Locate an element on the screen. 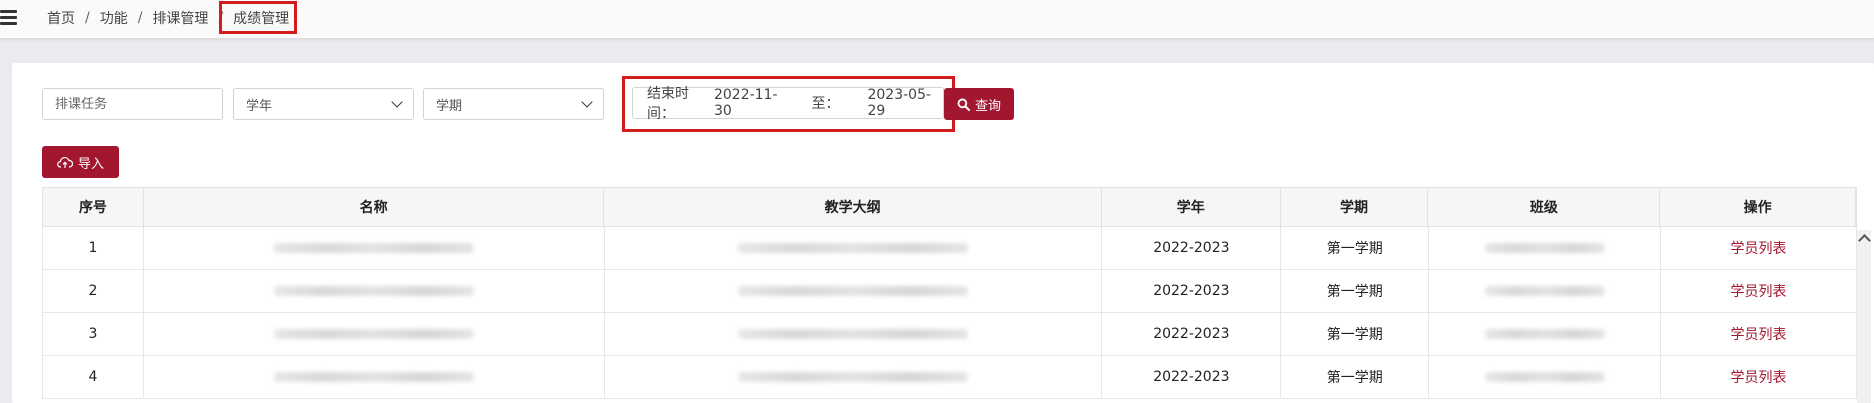 This screenshot has height=403, width=1874. search-button-label: 查询 is located at coordinates (987, 106).